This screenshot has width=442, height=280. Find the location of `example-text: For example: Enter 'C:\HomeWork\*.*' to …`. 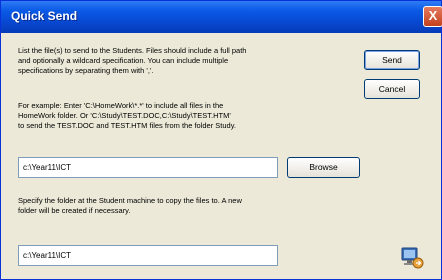

example-text: For example: Enter 'C:\HomeWork\*.*' to … is located at coordinates (127, 116).